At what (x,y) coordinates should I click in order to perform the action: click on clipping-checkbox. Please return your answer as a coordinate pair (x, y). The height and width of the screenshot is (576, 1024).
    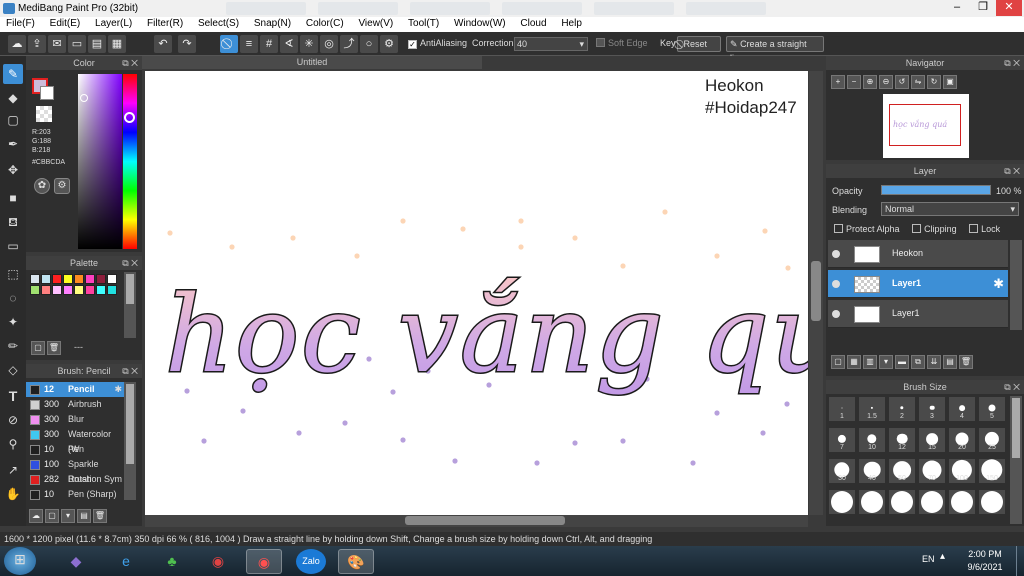
    Looking at the image, I should click on (917, 228).